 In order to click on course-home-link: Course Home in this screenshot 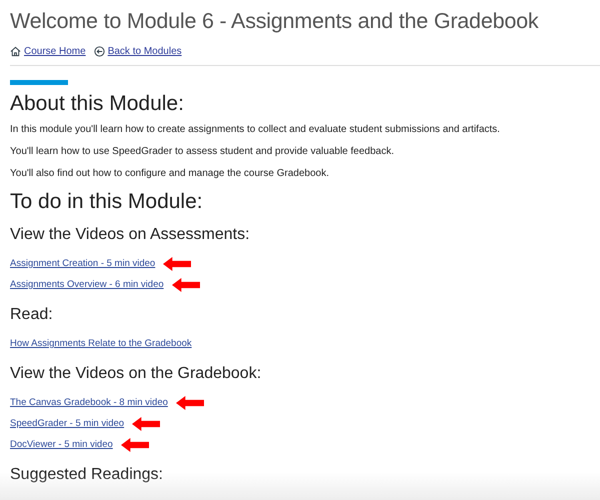, I will do `click(48, 51)`.